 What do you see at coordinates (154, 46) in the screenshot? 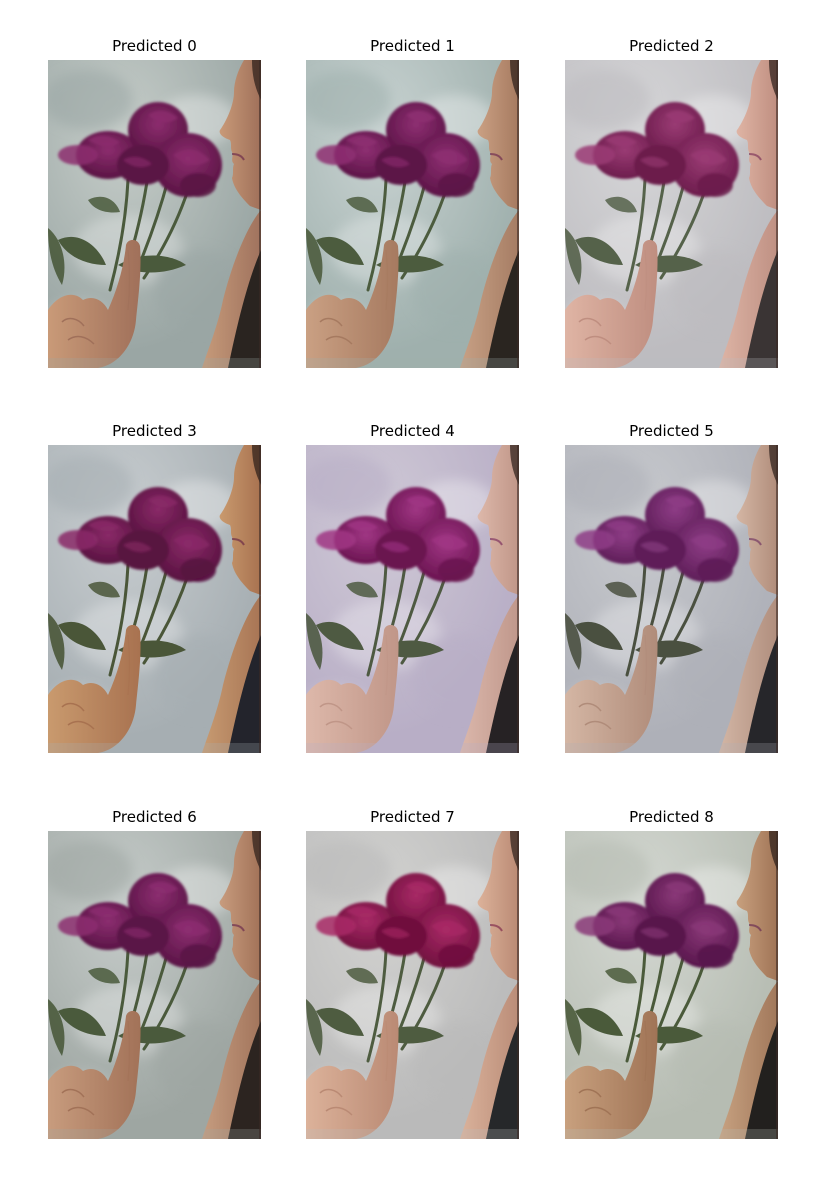
I see `panel-title: Predicted 0` at bounding box center [154, 46].